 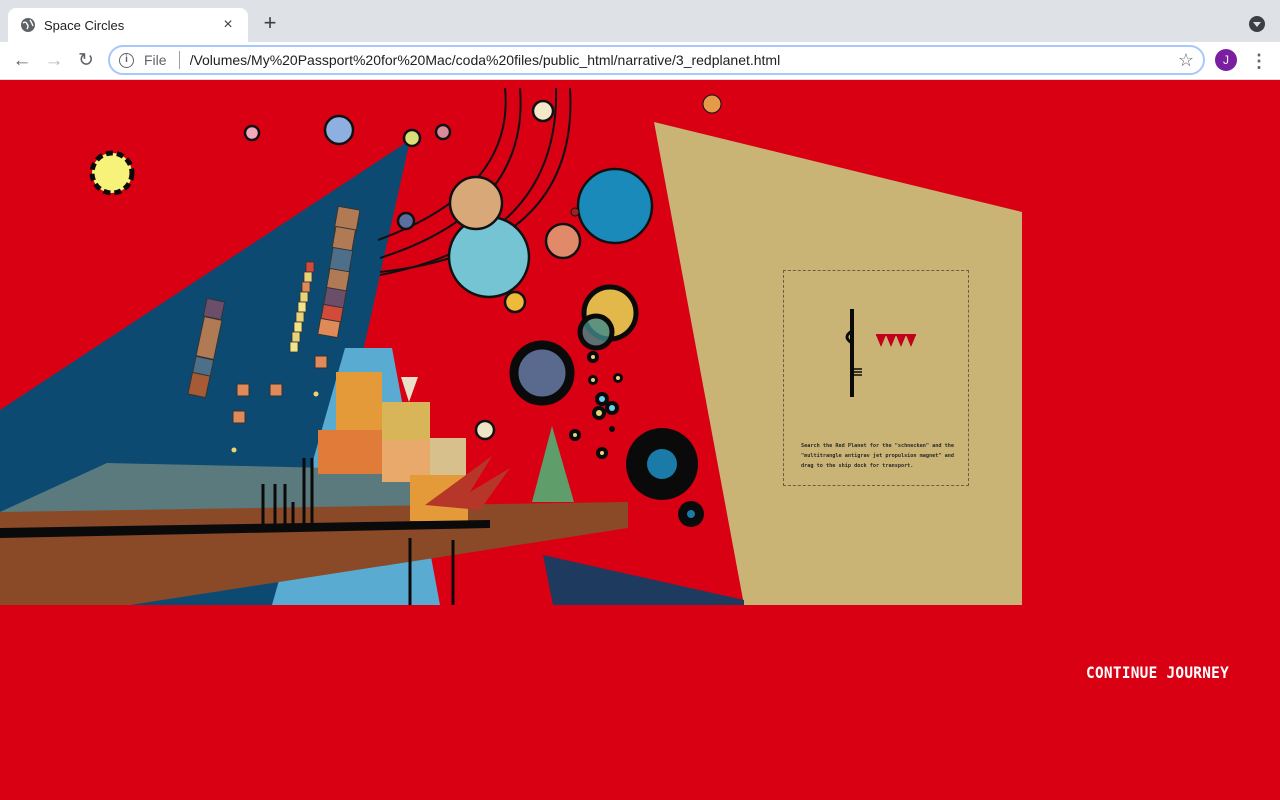 What do you see at coordinates (899, 341) in the screenshot?
I see `multitrangle-magnet` at bounding box center [899, 341].